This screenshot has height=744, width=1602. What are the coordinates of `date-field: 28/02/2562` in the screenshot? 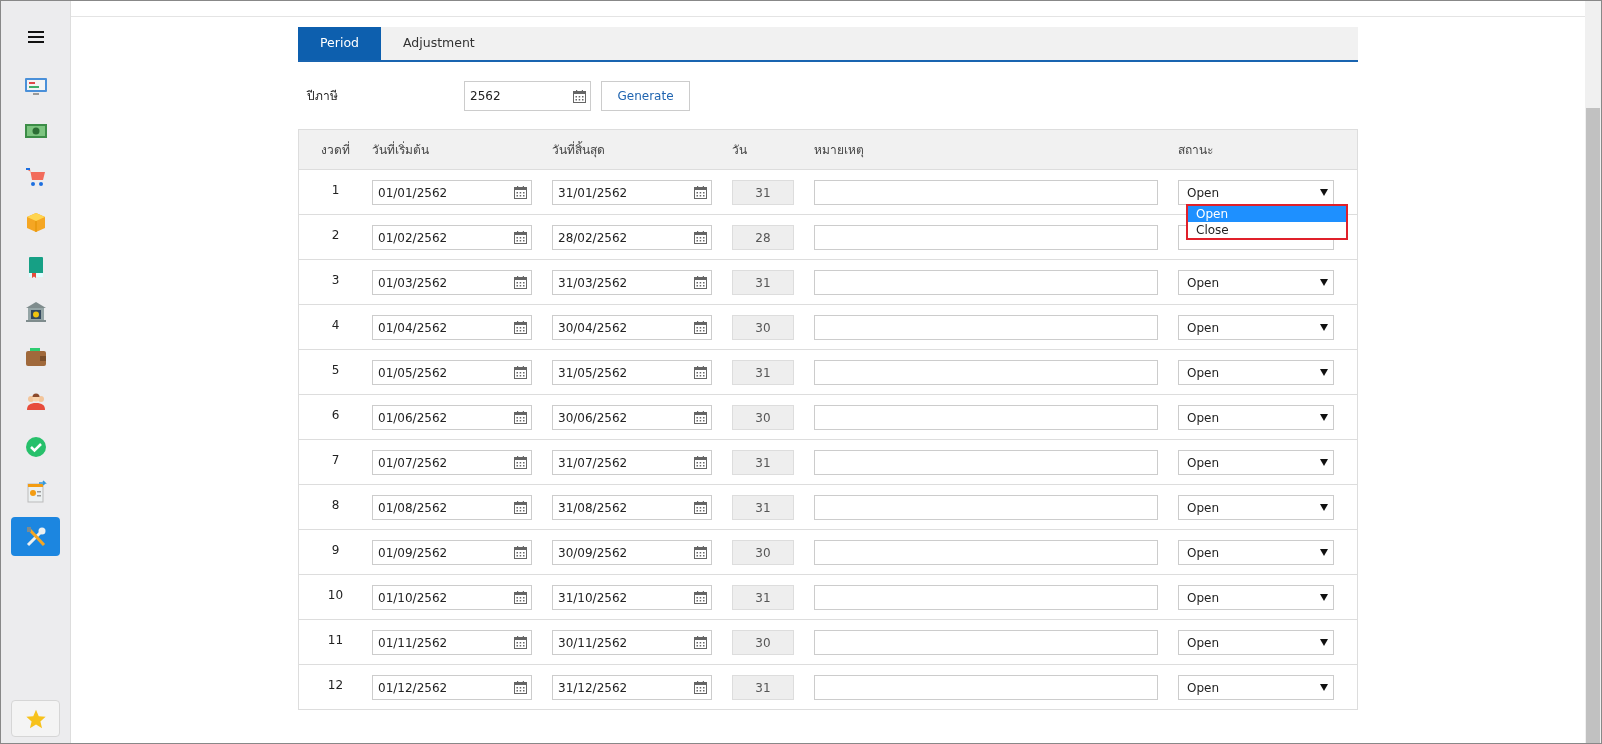 It's located at (632, 237).